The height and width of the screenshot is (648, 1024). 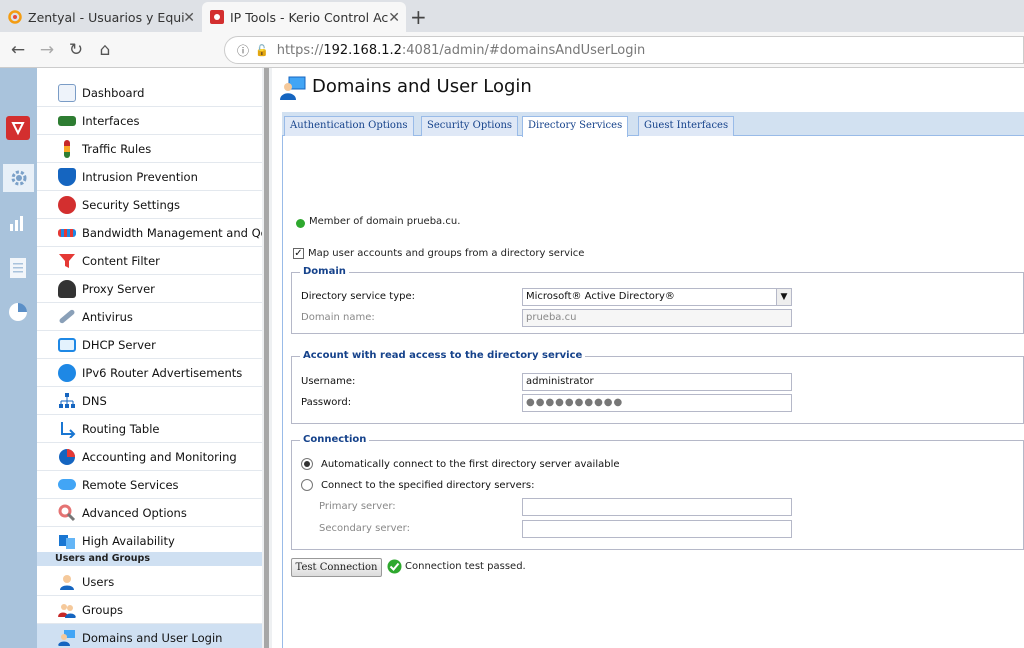 What do you see at coordinates (67, 288) in the screenshot?
I see `proxy-icon` at bounding box center [67, 288].